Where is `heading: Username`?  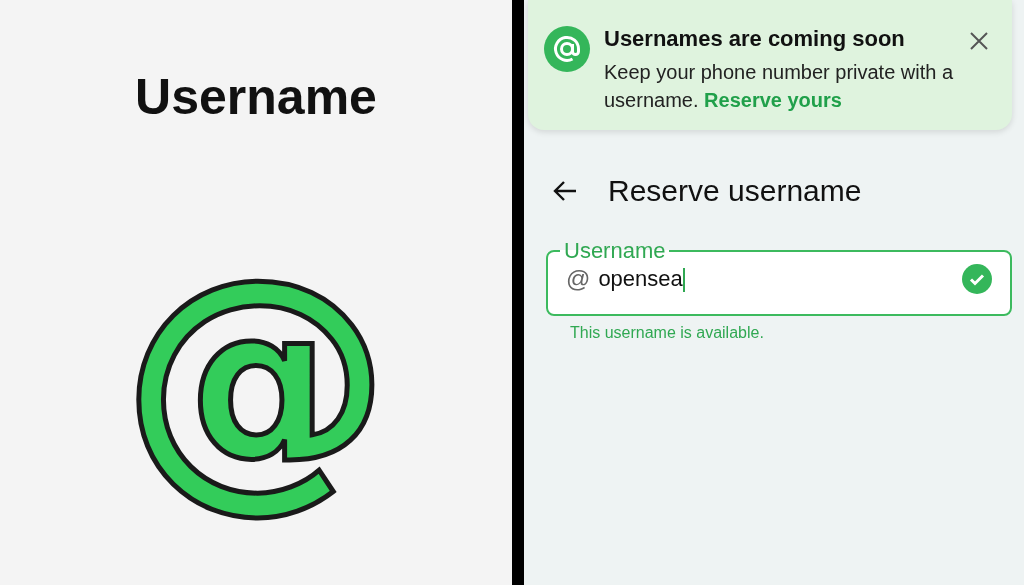 heading: Username is located at coordinates (256, 97).